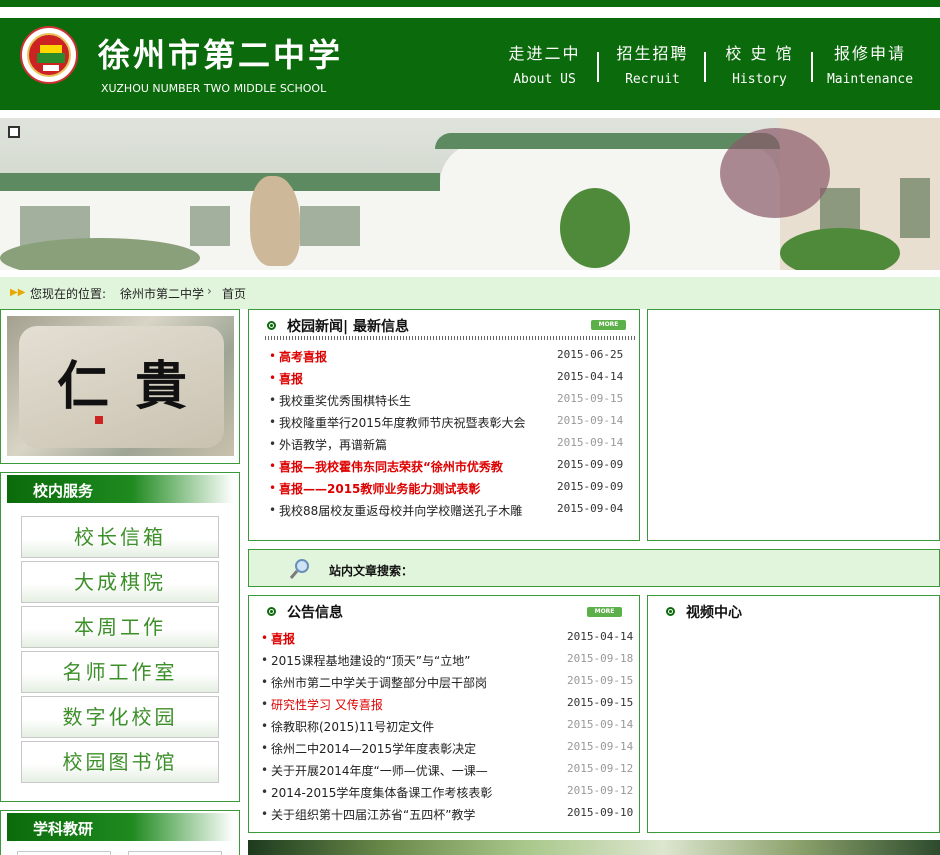 The width and height of the screenshot is (940, 855). I want to click on list-item-title: 研究性学习 又传喜报, so click(327, 704).